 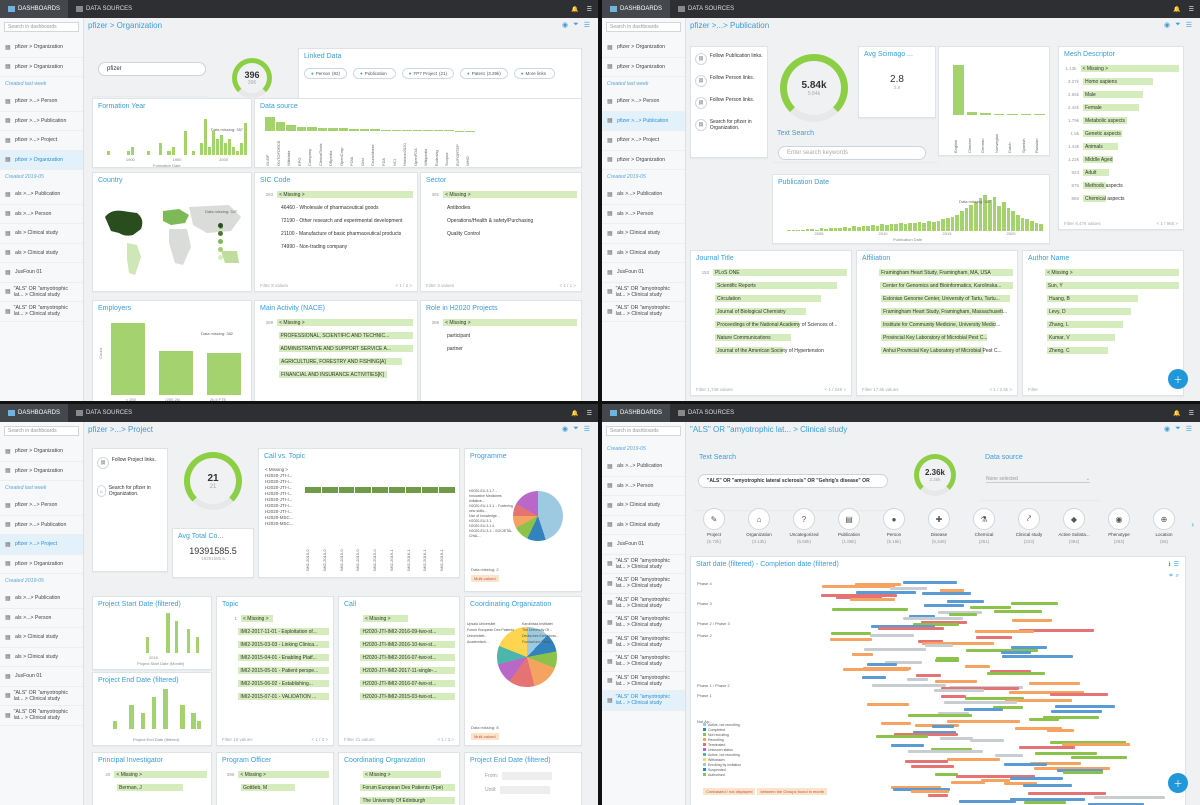 What do you see at coordinates (643, 214) in the screenshot?
I see `sidebar-item: ▦ als >...> Person` at bounding box center [643, 214].